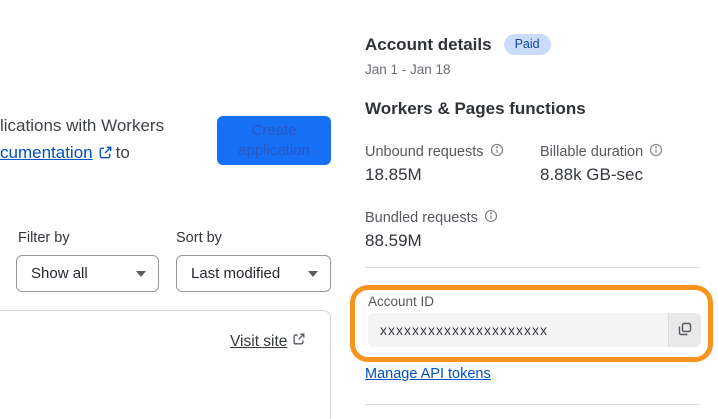  Describe the element at coordinates (236, 273) in the screenshot. I see `sort-dropdown-value: Last modified` at that location.